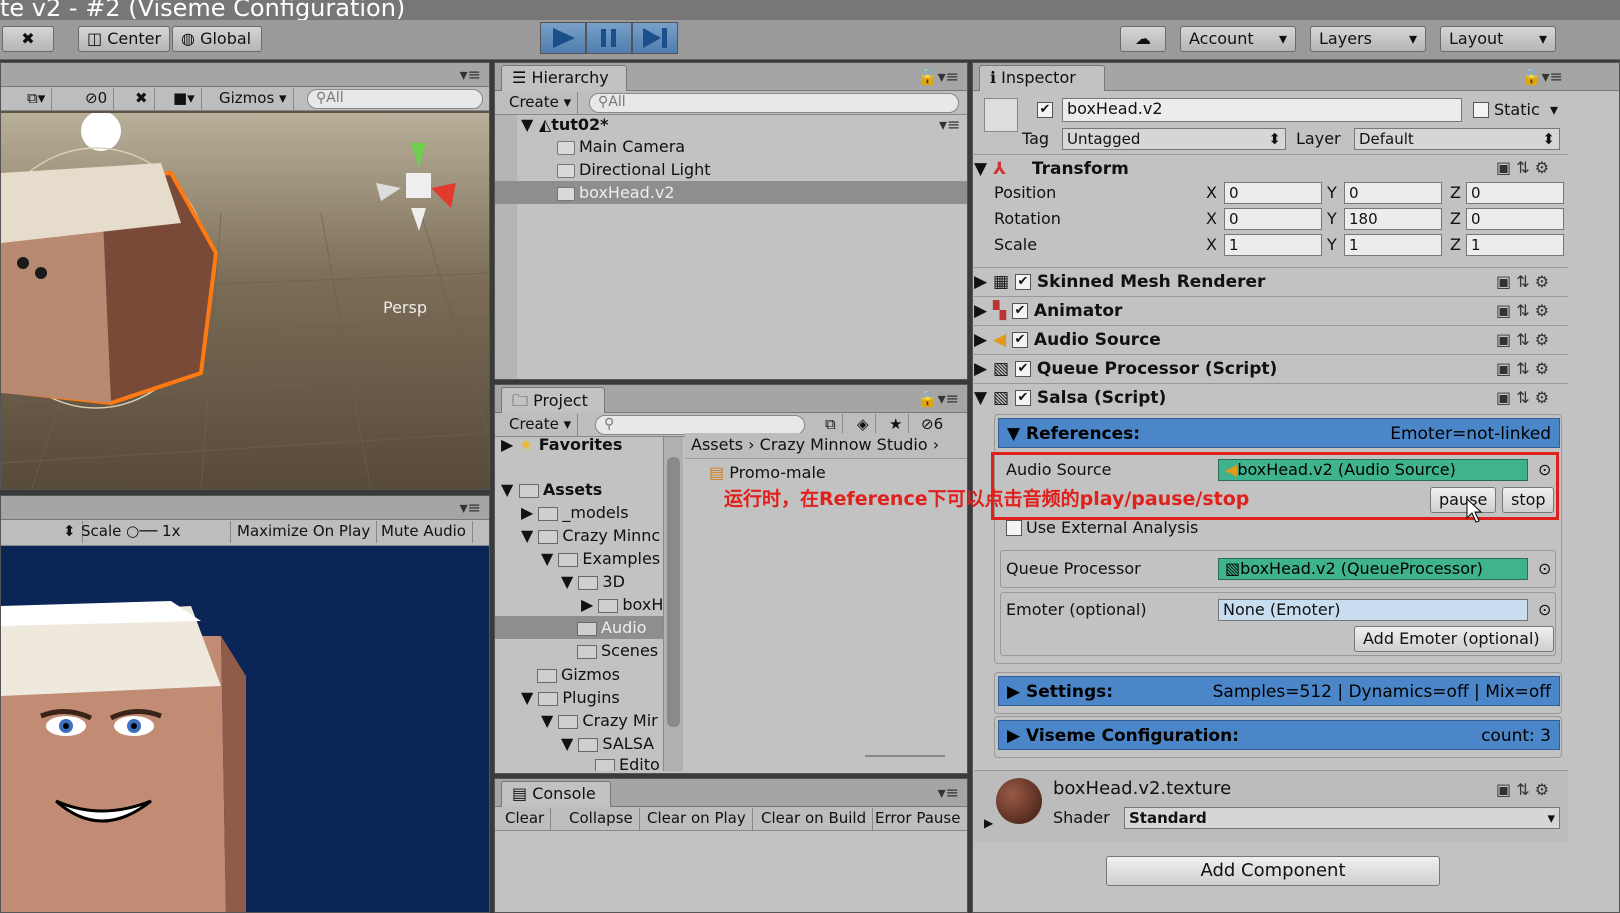 The height and width of the screenshot is (913, 1620). Describe the element at coordinates (561, 444) in the screenshot. I see `favorites-item: ▶ ★ Favorites` at that location.